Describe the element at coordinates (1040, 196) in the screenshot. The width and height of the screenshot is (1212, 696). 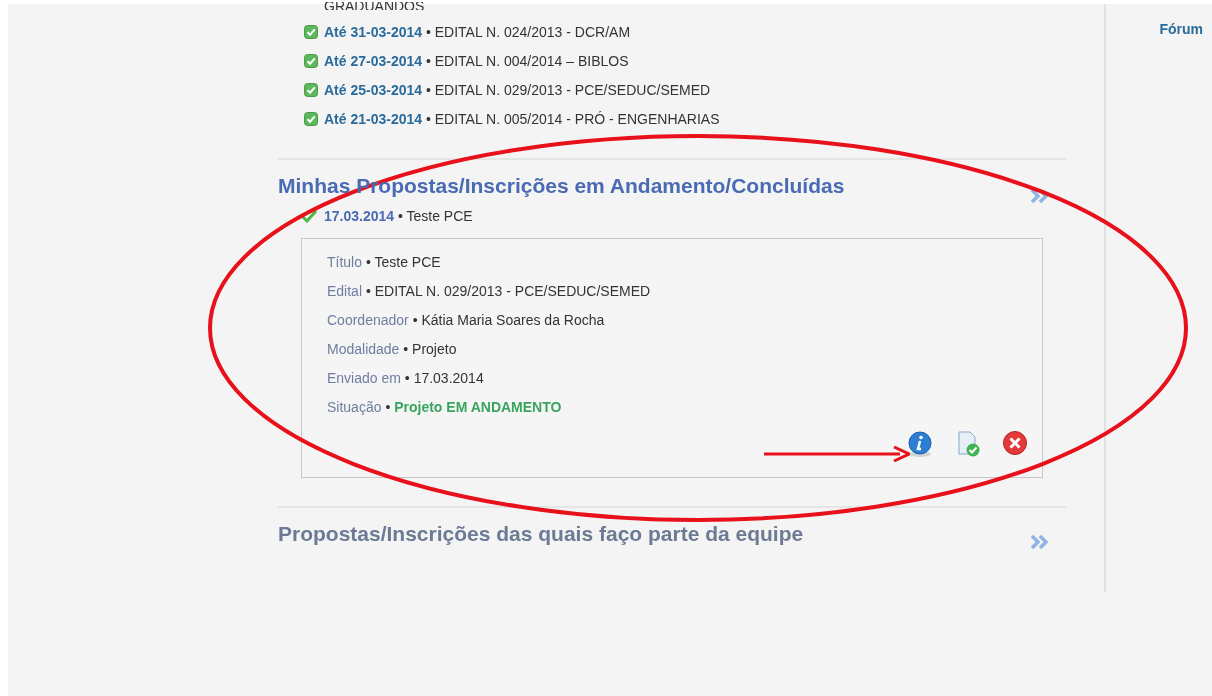
I see `double-chevron-icon` at that location.